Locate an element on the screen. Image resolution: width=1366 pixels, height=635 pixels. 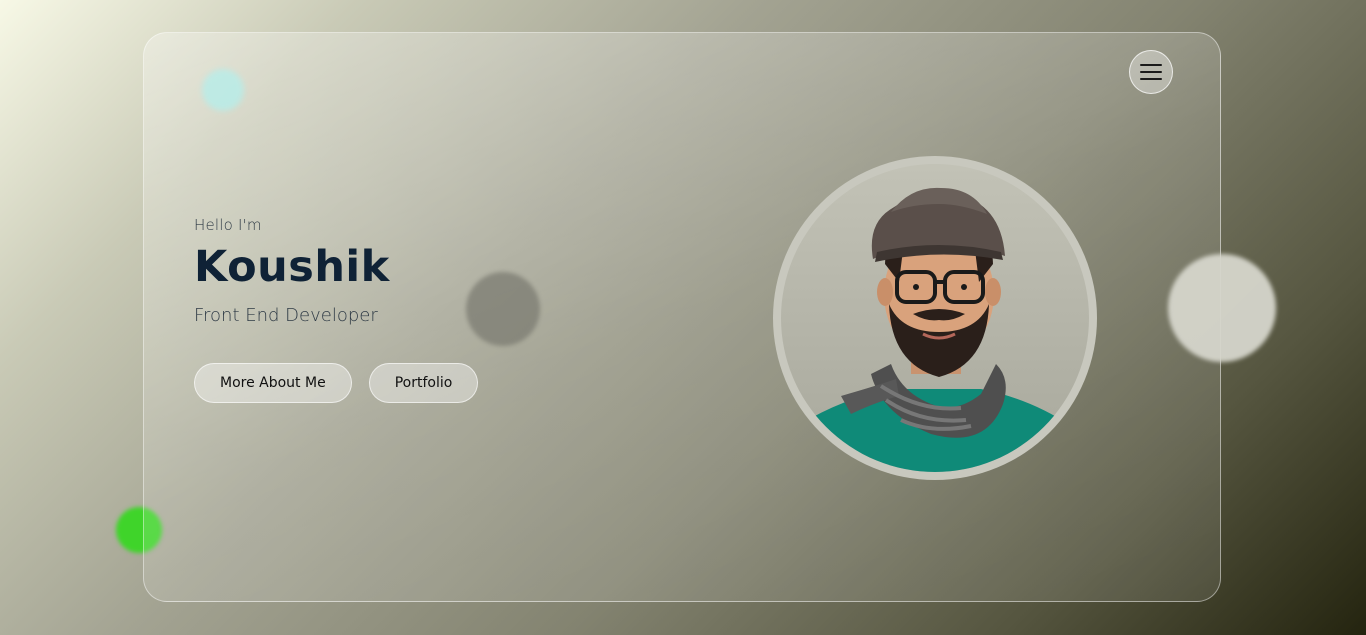
decorative-light-orb is located at coordinates (1222, 308).